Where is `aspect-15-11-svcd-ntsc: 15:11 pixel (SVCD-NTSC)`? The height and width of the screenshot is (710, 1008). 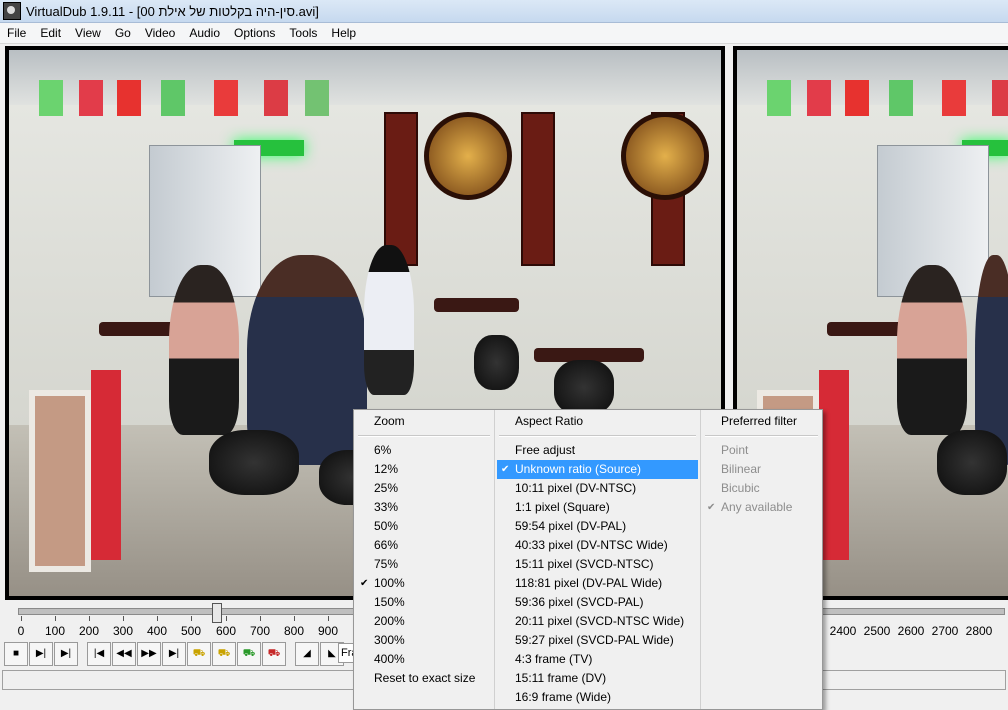
aspect-15-11-svcd-ntsc: 15:11 pixel (SVCD-NTSC) is located at coordinates (597, 564).